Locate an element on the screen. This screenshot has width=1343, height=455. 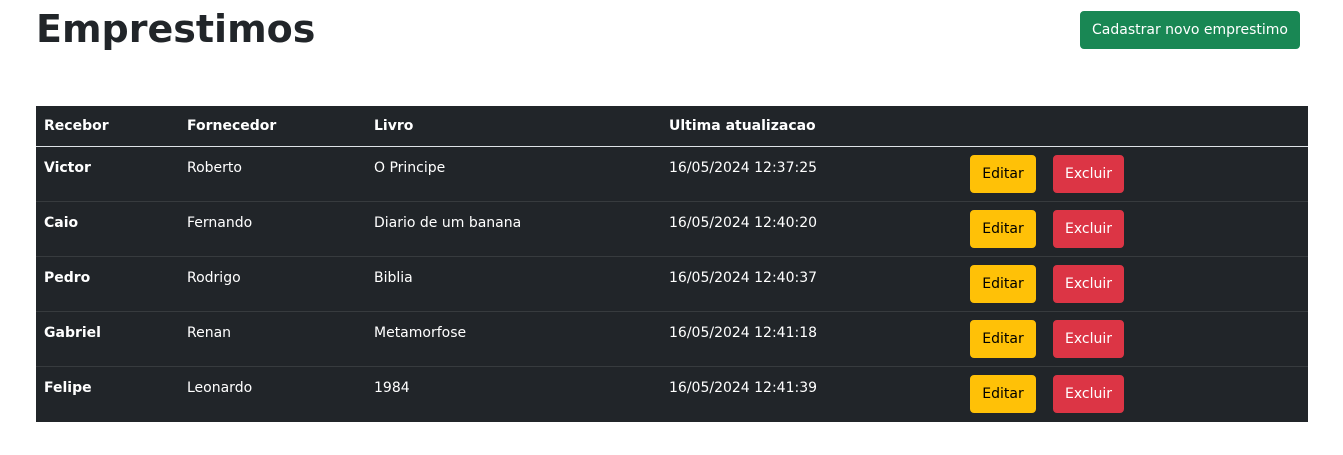
cell-fornecedor: Fernando is located at coordinates (272, 228).